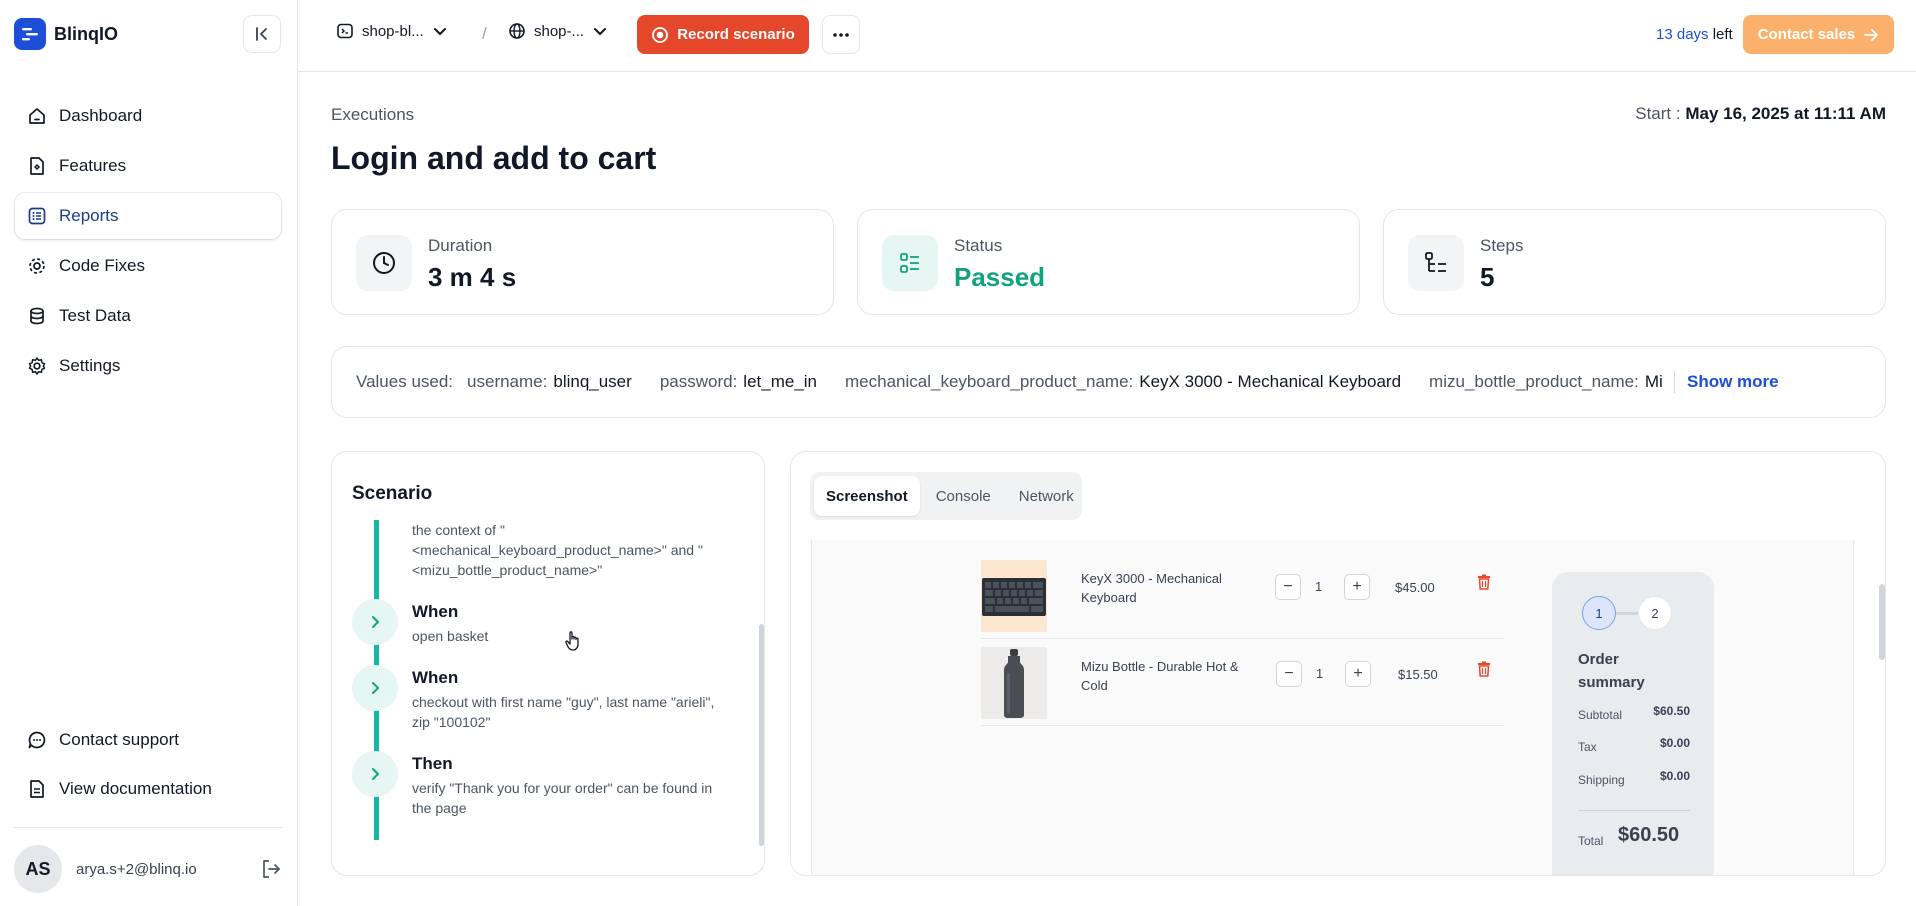 This screenshot has width=1916, height=906. I want to click on more-icon, so click(841, 34).